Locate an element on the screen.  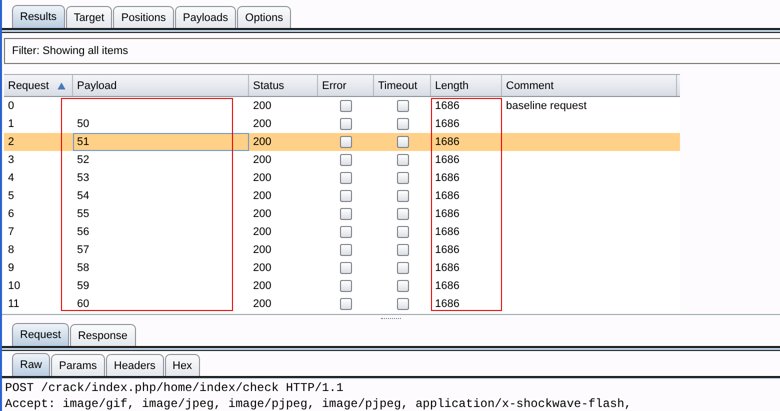
table-cell: 54 is located at coordinates (83, 196).